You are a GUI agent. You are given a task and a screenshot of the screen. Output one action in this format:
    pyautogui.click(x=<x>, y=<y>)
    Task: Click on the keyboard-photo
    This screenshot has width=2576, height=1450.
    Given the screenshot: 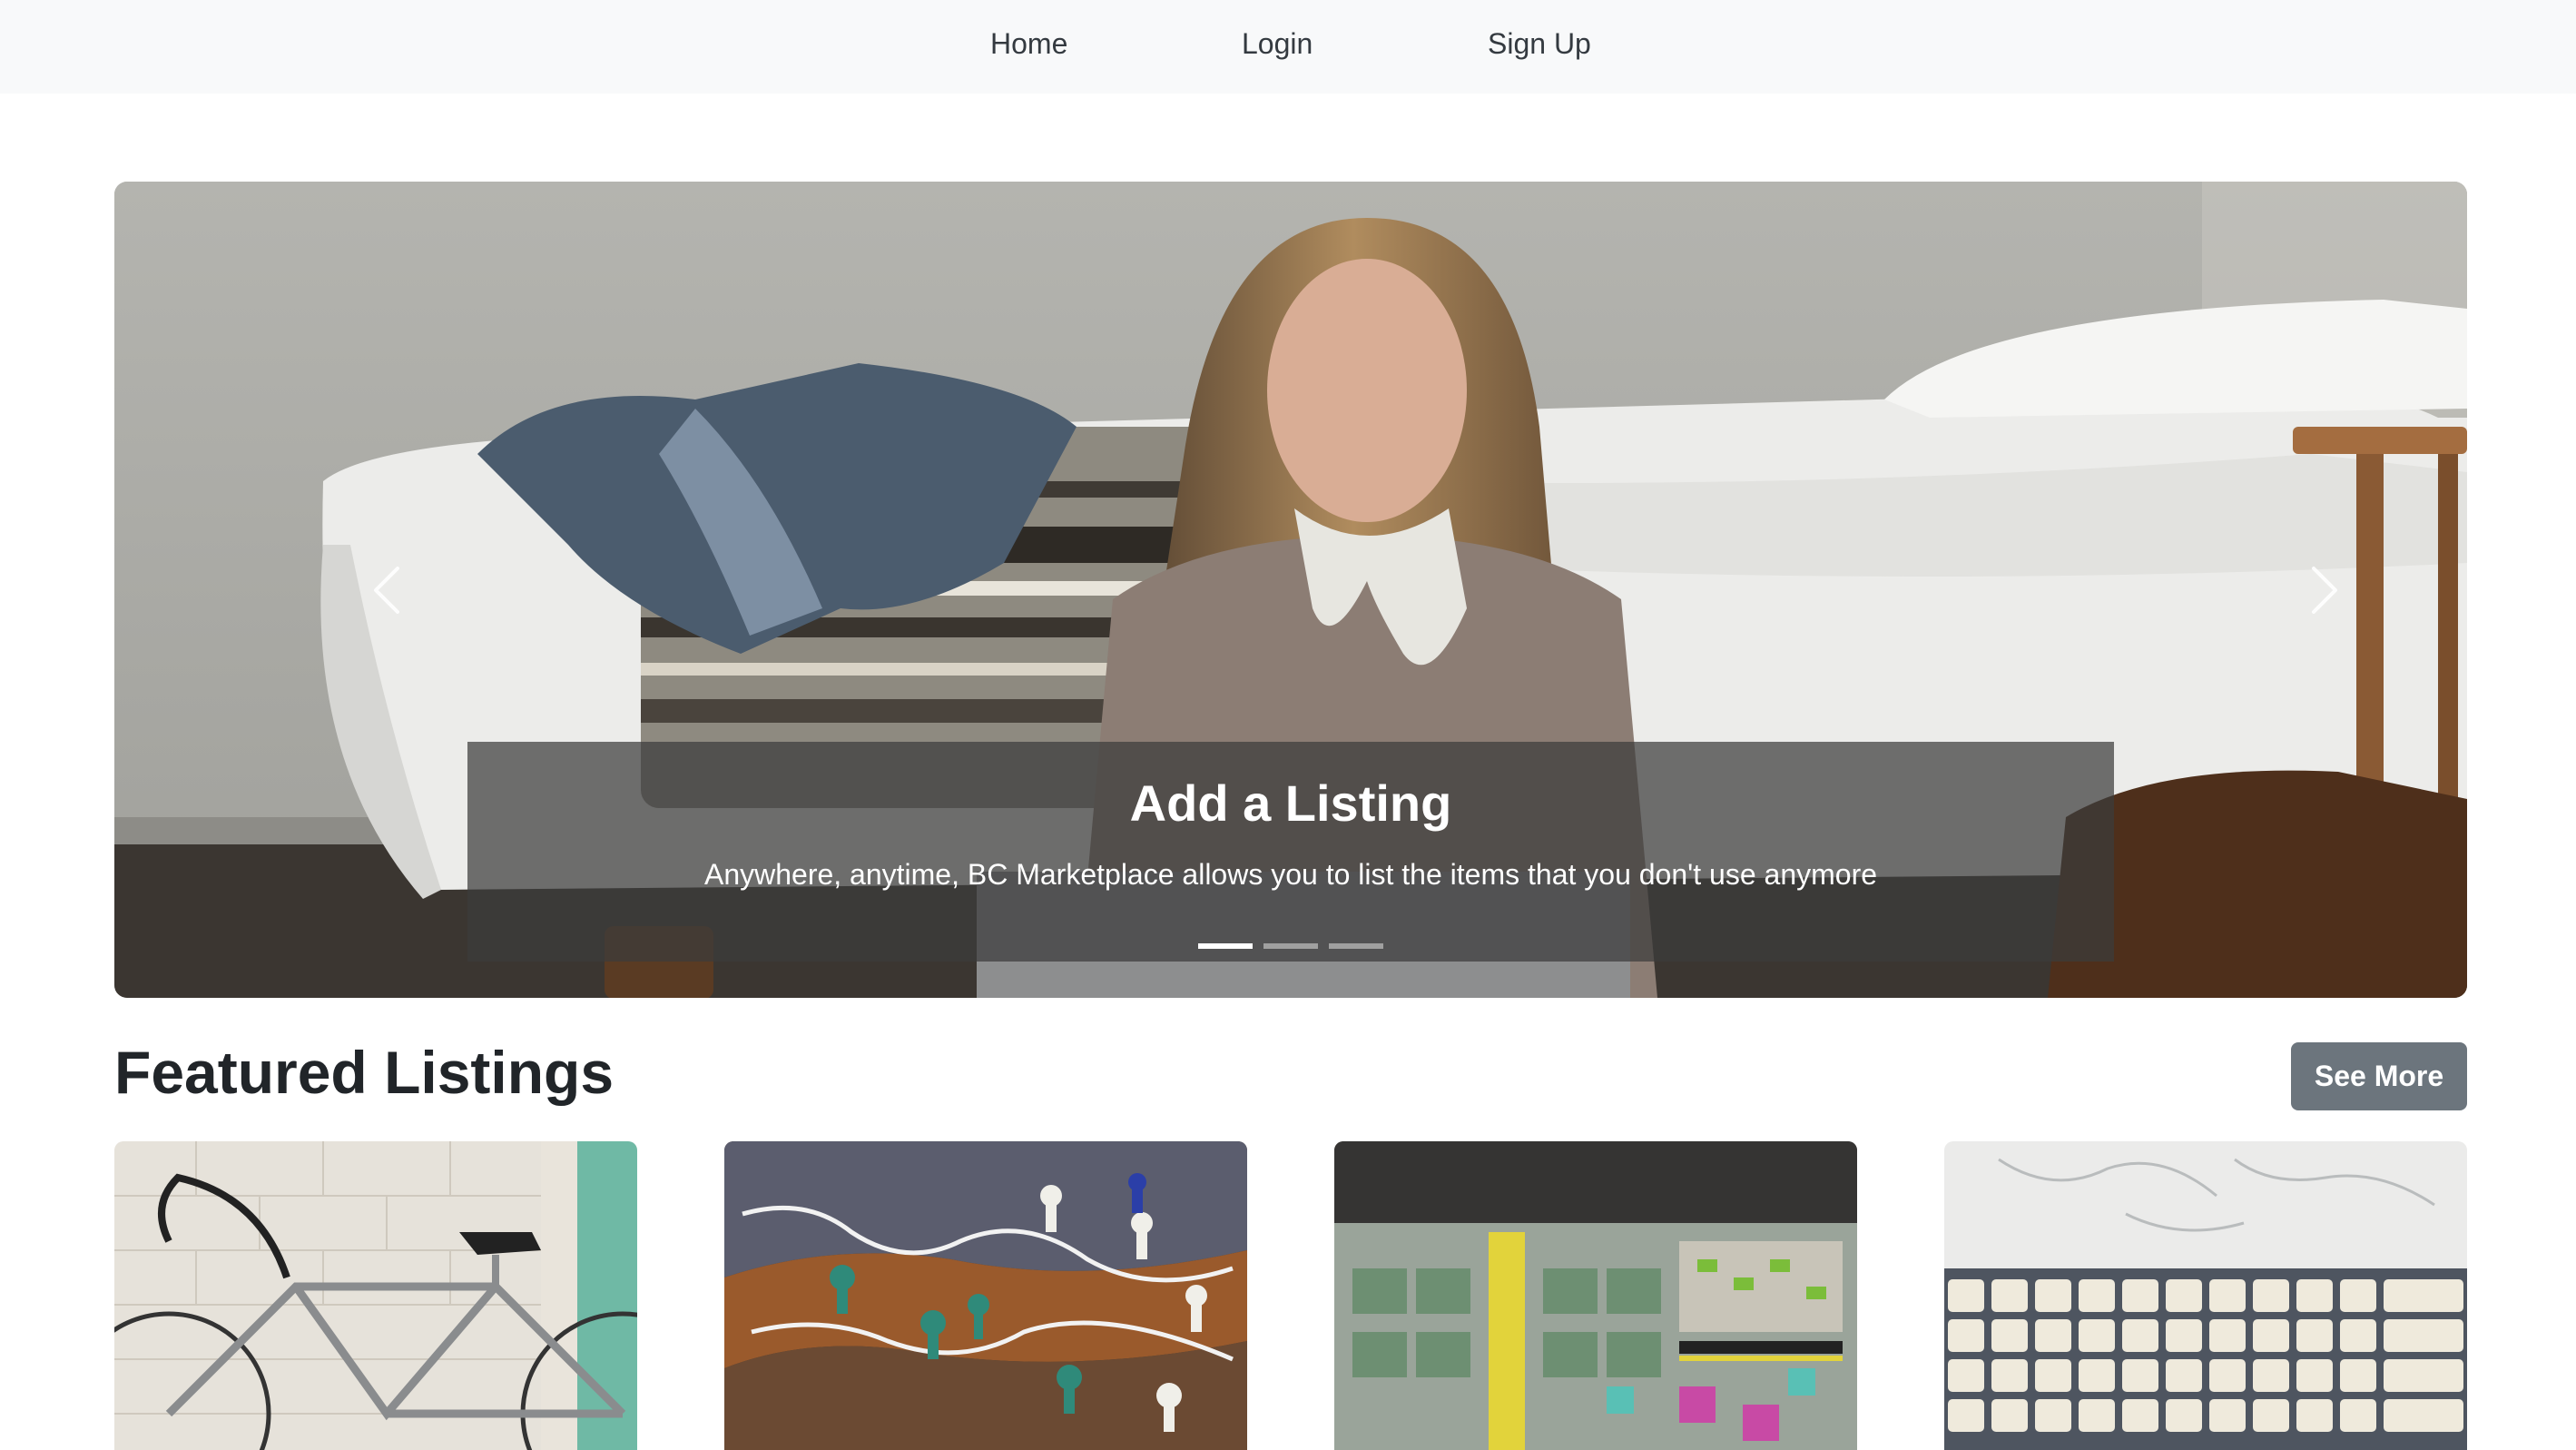 What is the action you would take?
    pyautogui.click(x=2205, y=1295)
    